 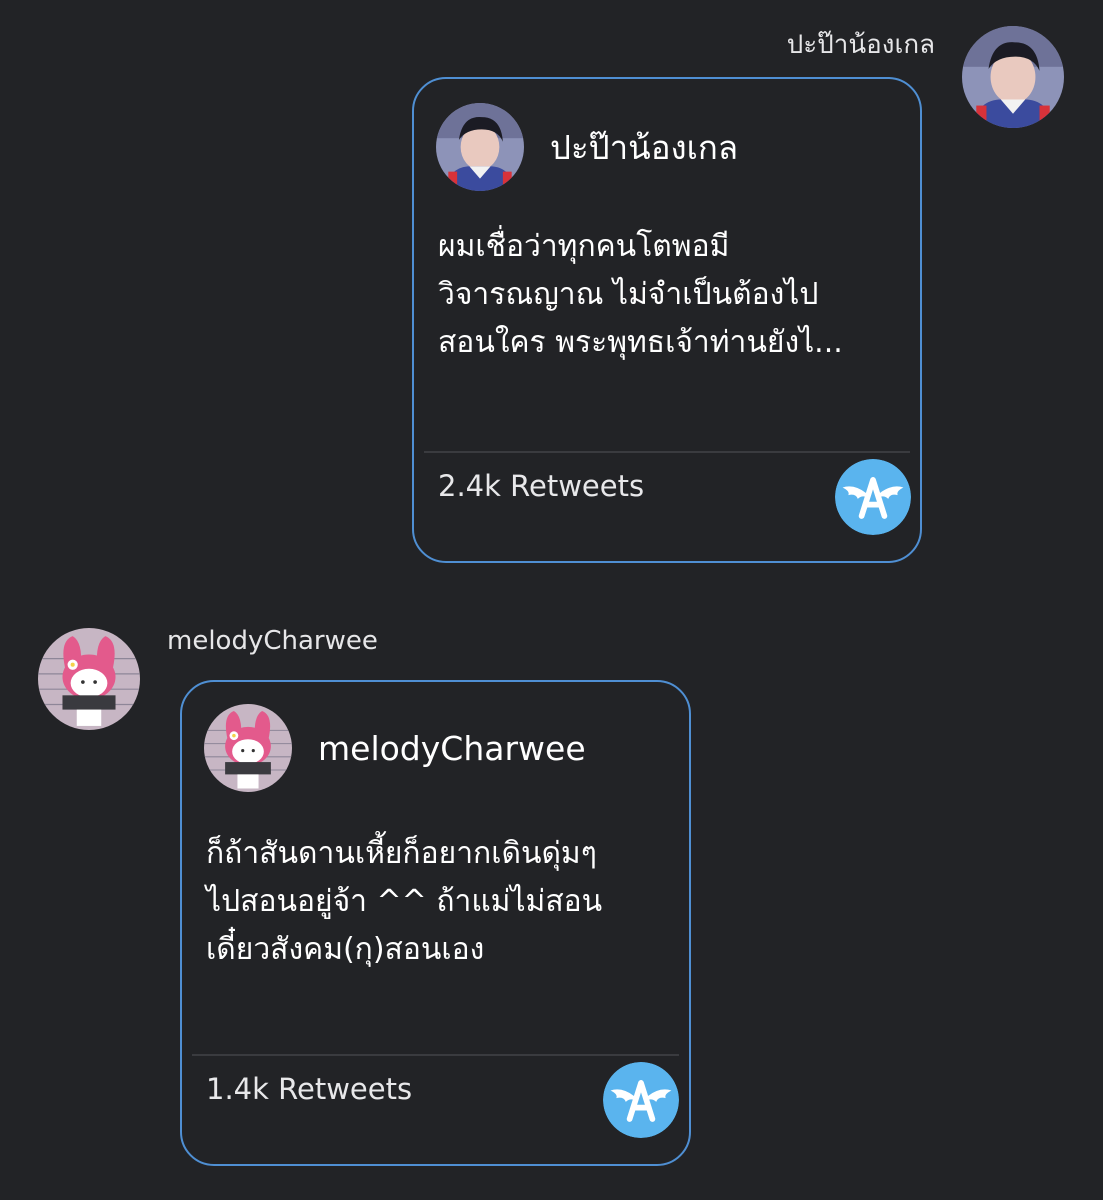 I want to click on sender-name: ปะป๊าน้องเกล, so click(x=860, y=45).